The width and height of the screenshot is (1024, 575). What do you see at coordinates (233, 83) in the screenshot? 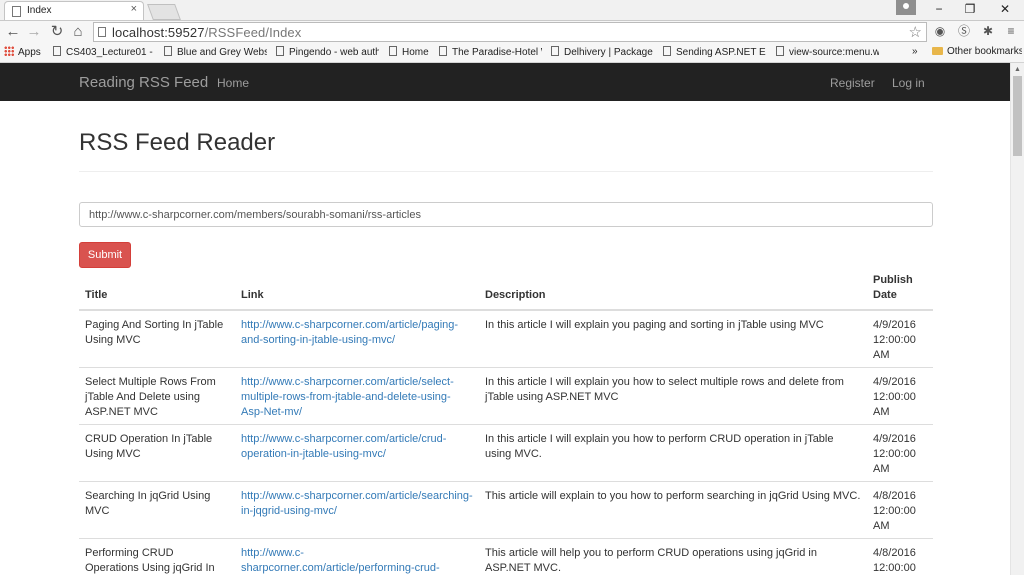
I see `nav-home-link: Home` at bounding box center [233, 83].